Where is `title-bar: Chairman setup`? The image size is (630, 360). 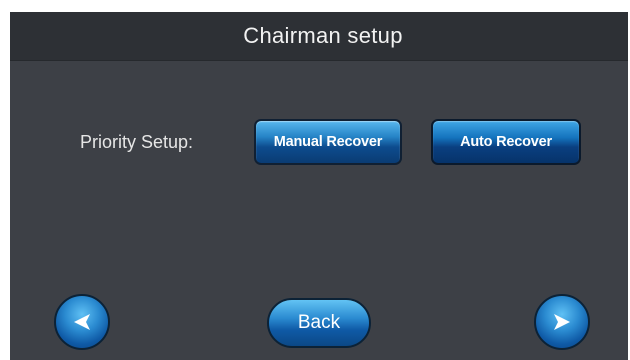
title-bar: Chairman setup is located at coordinates (319, 36).